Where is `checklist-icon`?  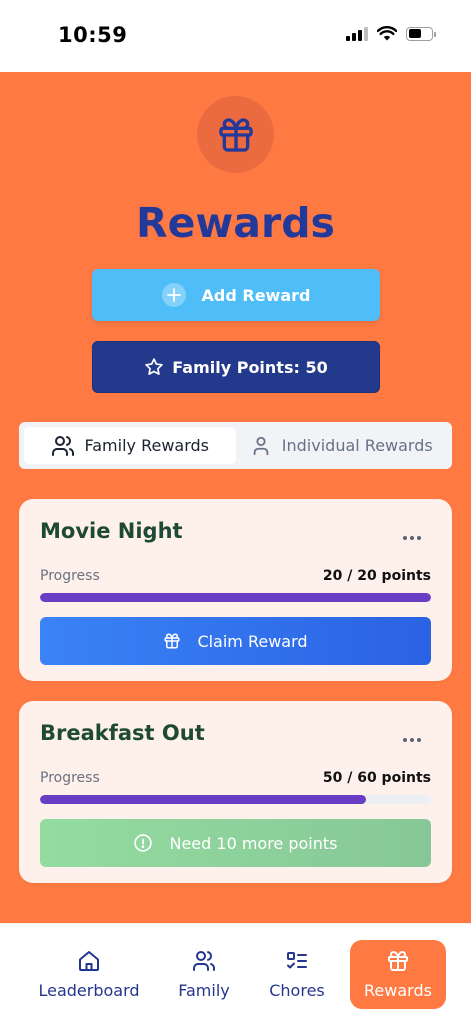
checklist-icon is located at coordinates (297, 960).